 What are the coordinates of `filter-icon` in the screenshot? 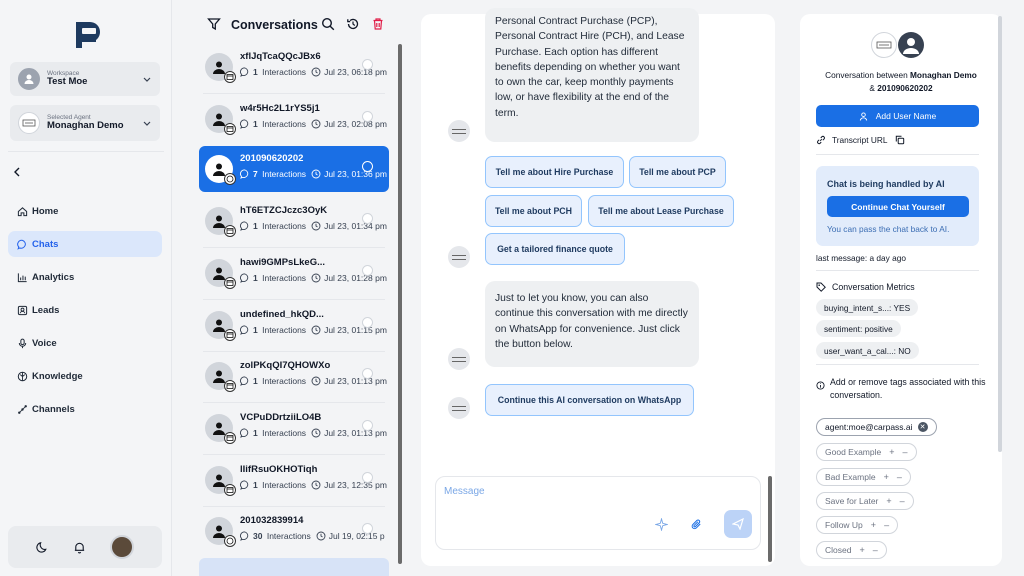 It's located at (214, 24).